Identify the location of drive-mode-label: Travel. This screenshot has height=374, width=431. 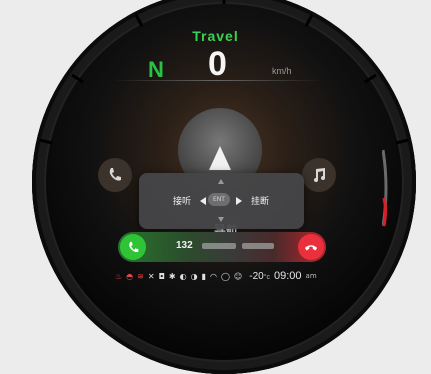
(215, 36).